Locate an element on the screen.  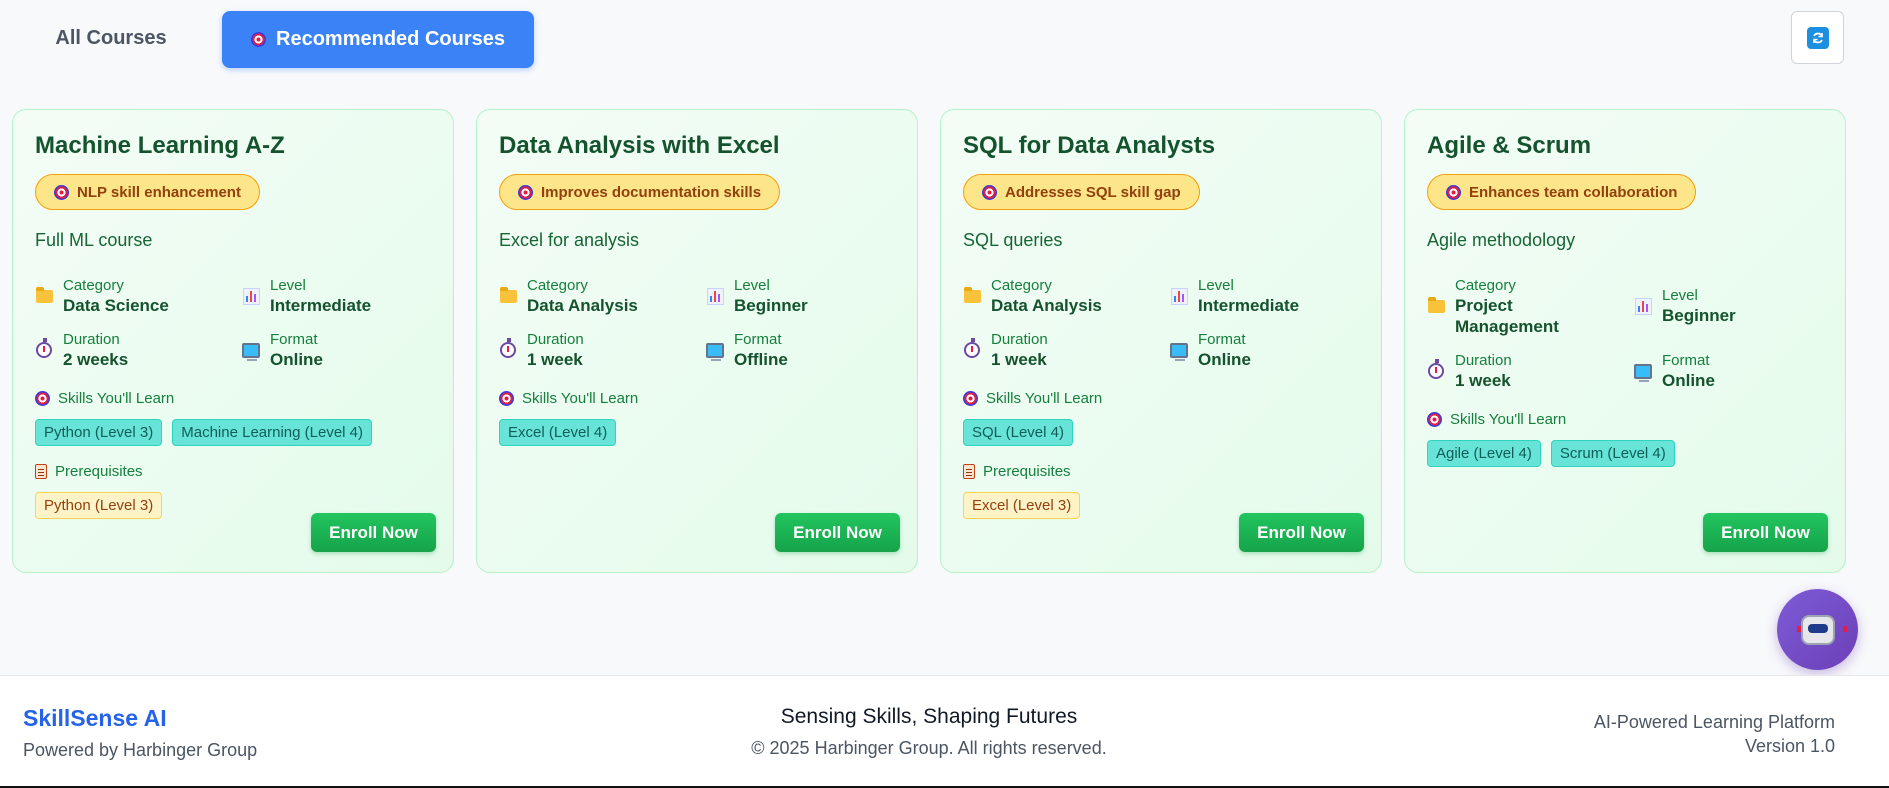
recommendation-reason: Enhances team collaboration is located at coordinates (1573, 192).